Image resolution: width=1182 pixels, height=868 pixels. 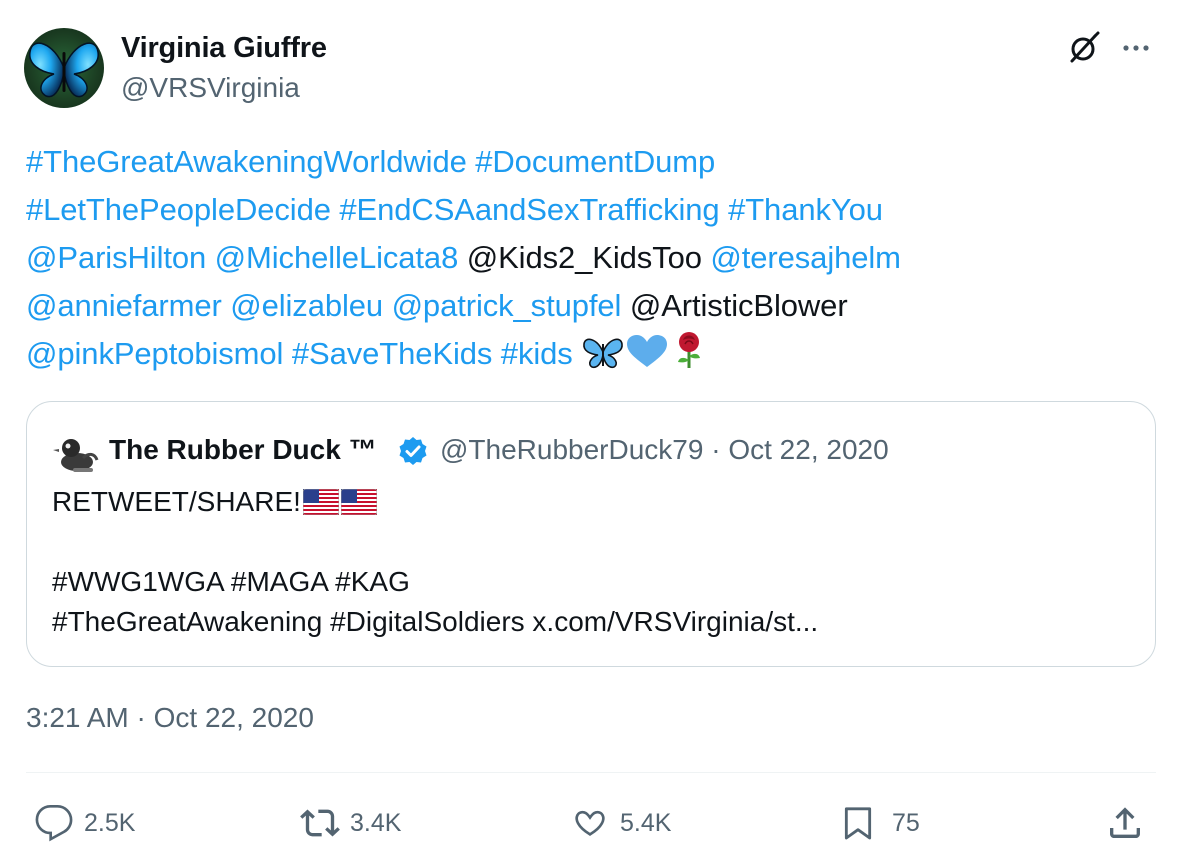 What do you see at coordinates (592, 502) in the screenshot?
I see `quoted-text-line: RETWEET/SHARE!` at bounding box center [592, 502].